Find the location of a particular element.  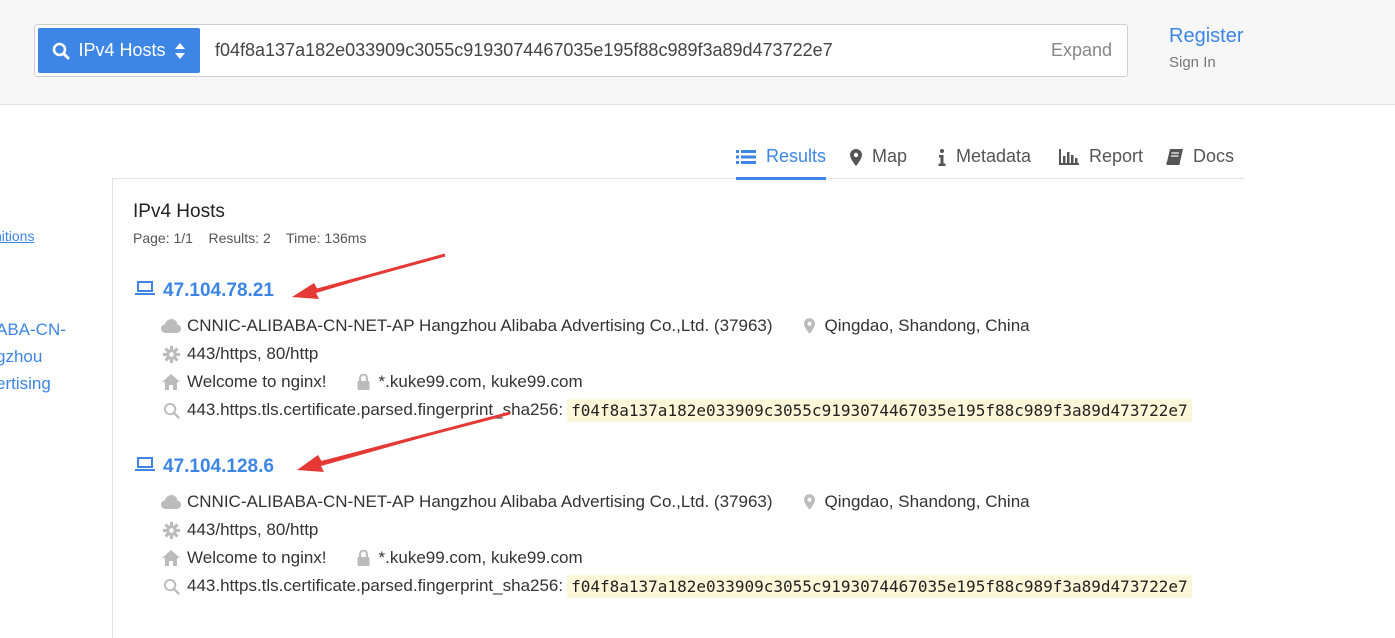

facet-line: ertising is located at coordinates (25, 383).